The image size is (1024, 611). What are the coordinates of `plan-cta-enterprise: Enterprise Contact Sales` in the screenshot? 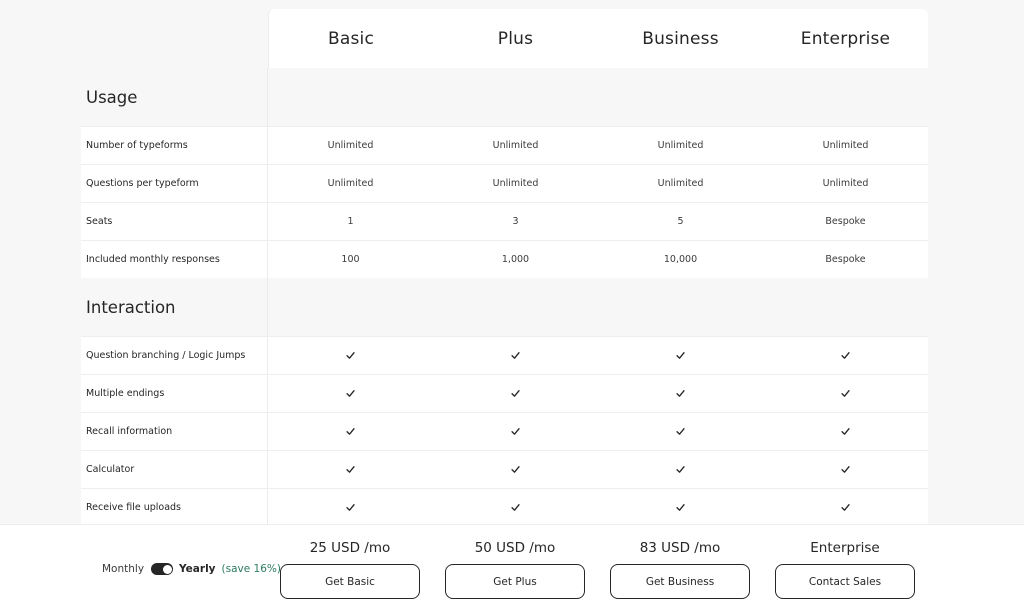 It's located at (845, 569).